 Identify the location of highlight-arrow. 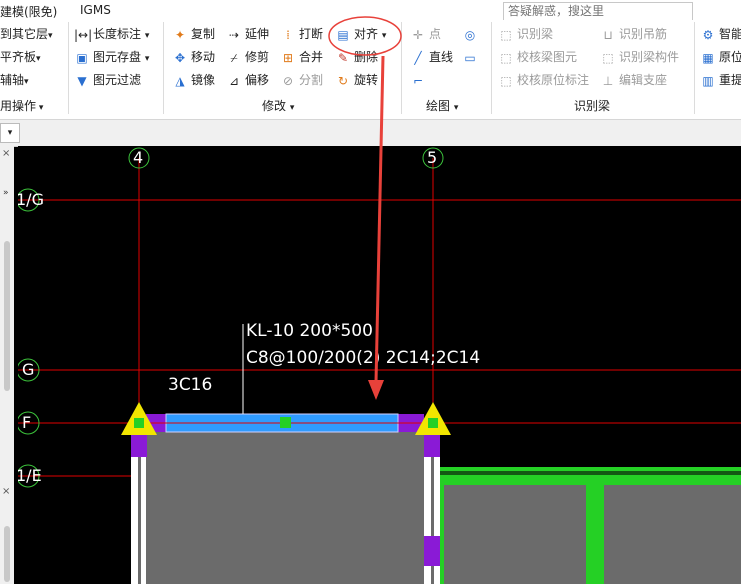
(379, 219).